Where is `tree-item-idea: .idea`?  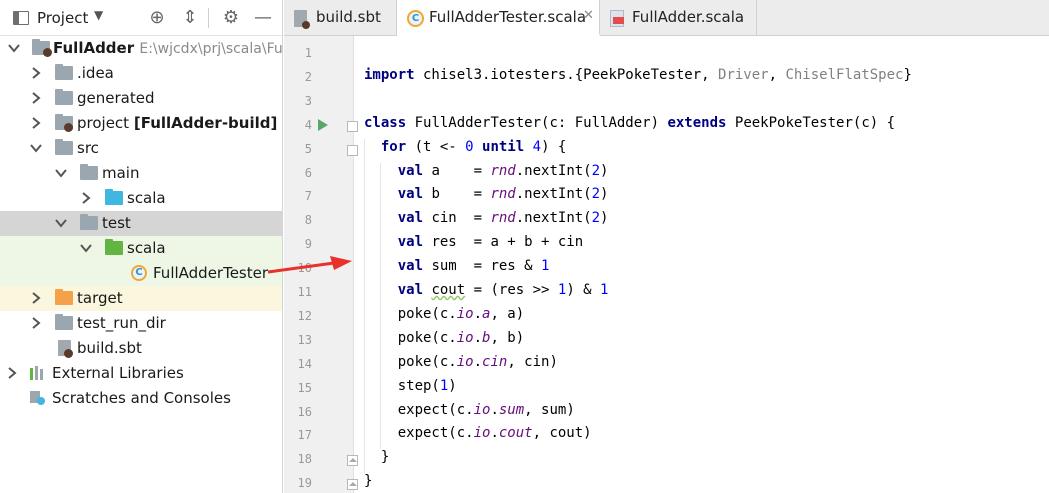 tree-item-idea: .idea is located at coordinates (141, 73).